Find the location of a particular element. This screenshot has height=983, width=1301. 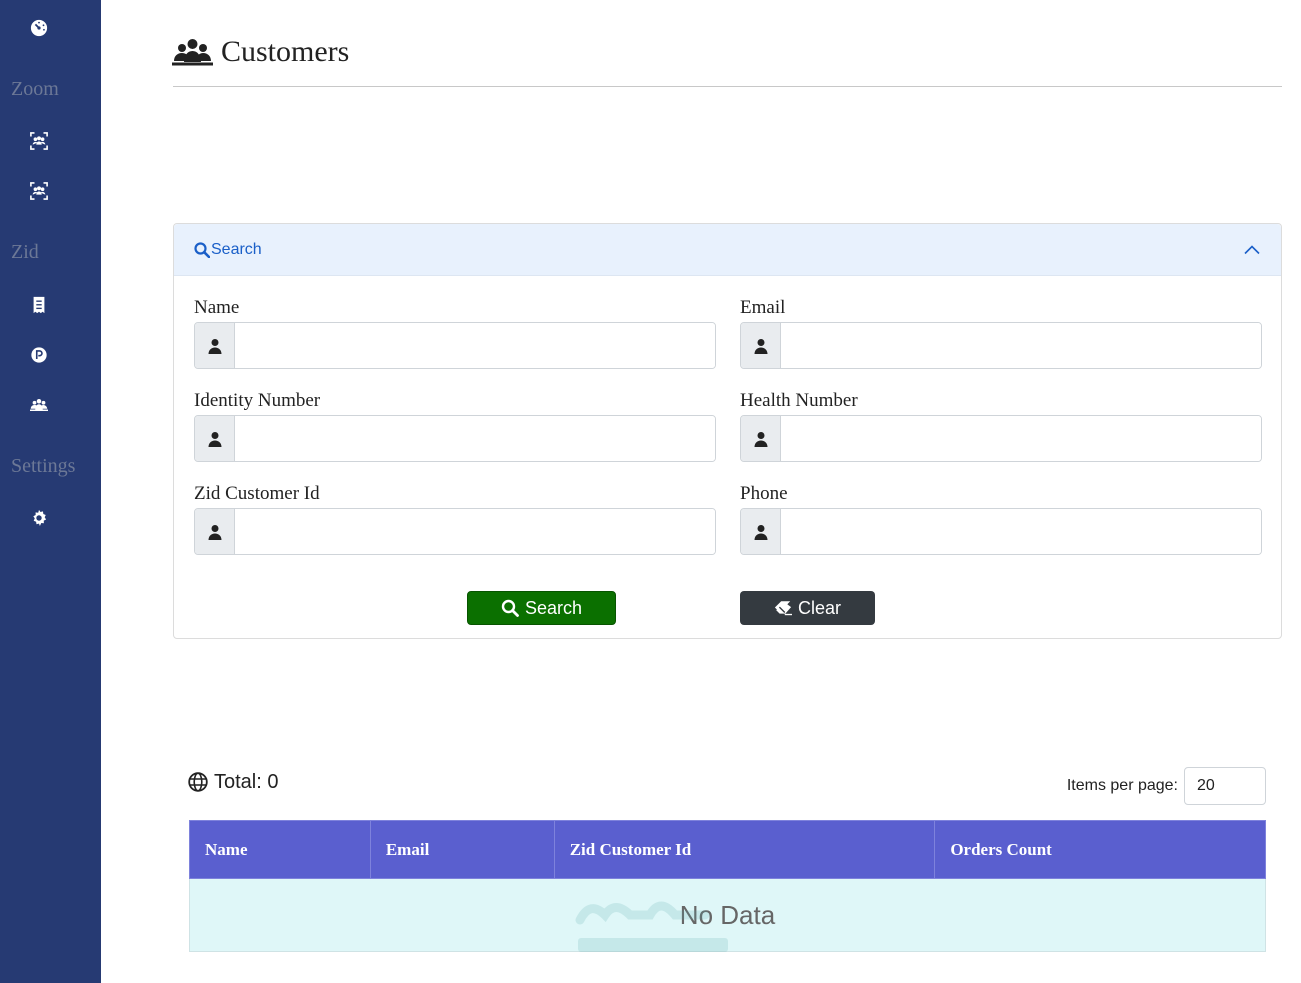

dashboard-gauge-icon is located at coordinates (39, 28).